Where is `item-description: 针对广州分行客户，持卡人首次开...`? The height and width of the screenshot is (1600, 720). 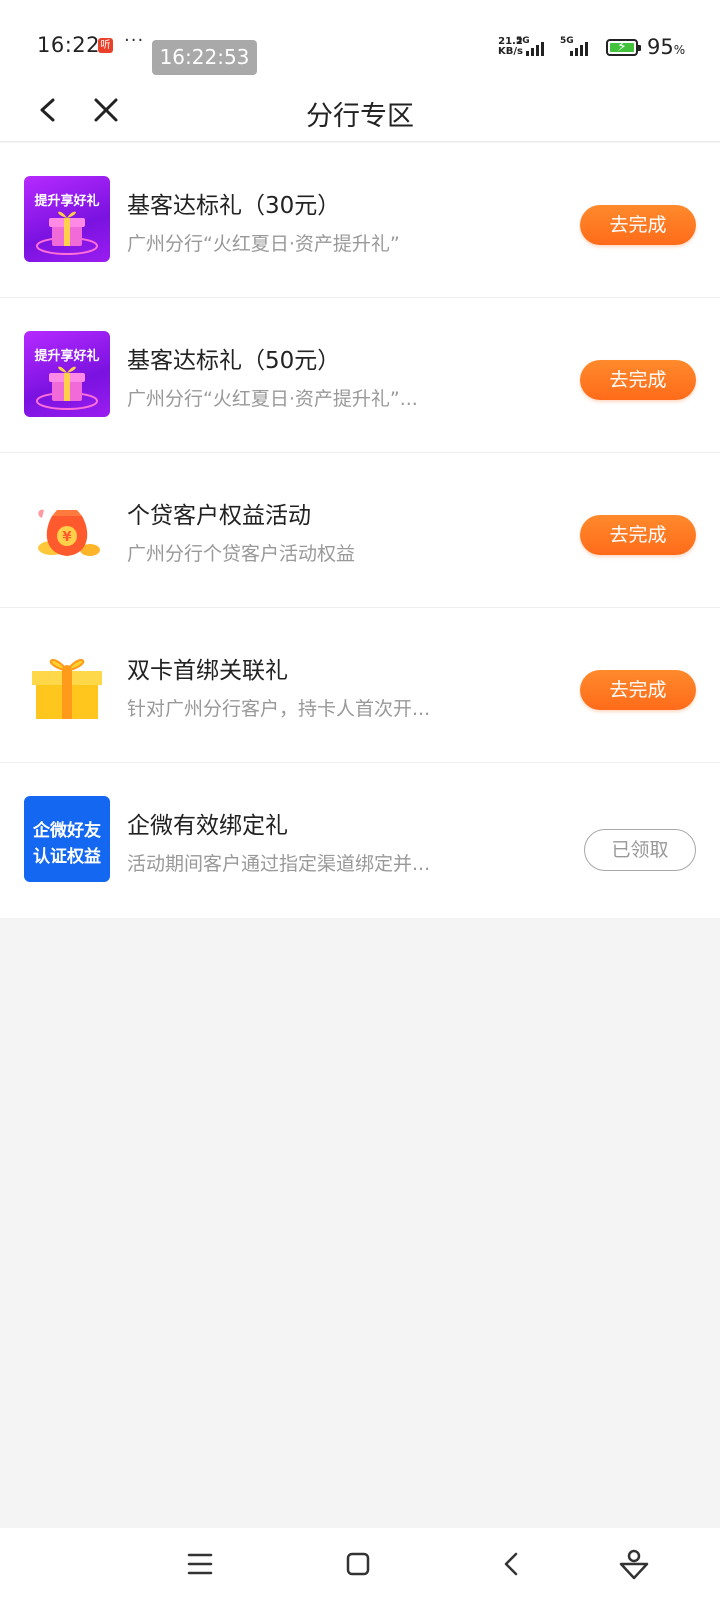 item-description: 针对广州分行客户，持卡人首次开... is located at coordinates (279, 709).